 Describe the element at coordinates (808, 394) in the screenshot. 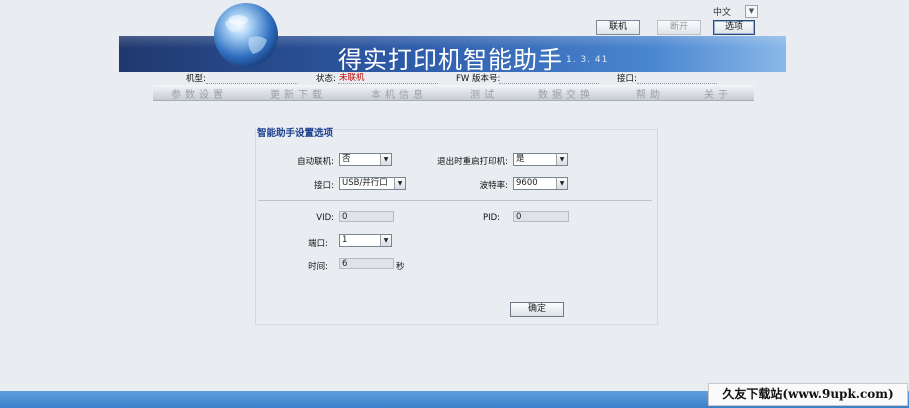

I see `watermark: 久友下载站(www.9upk.com)` at that location.